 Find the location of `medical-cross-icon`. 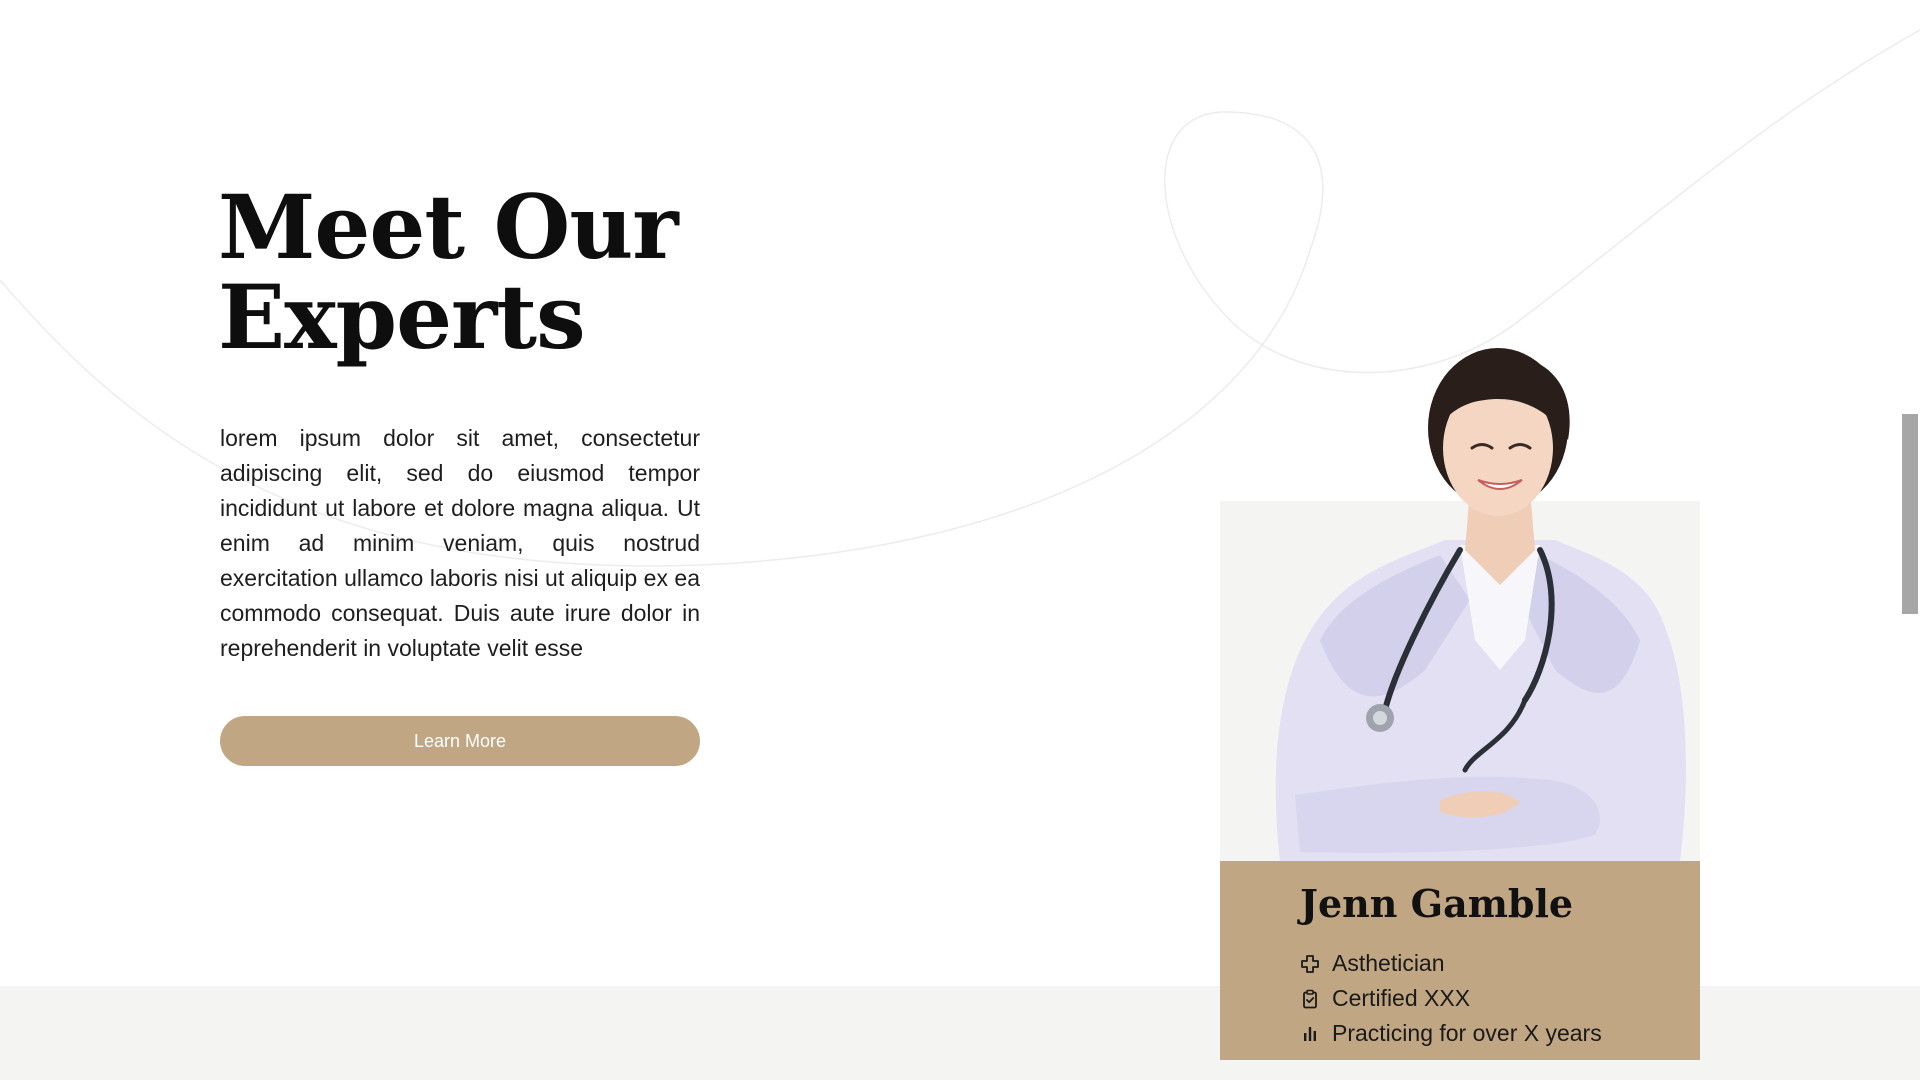

medical-cross-icon is located at coordinates (1310, 964).